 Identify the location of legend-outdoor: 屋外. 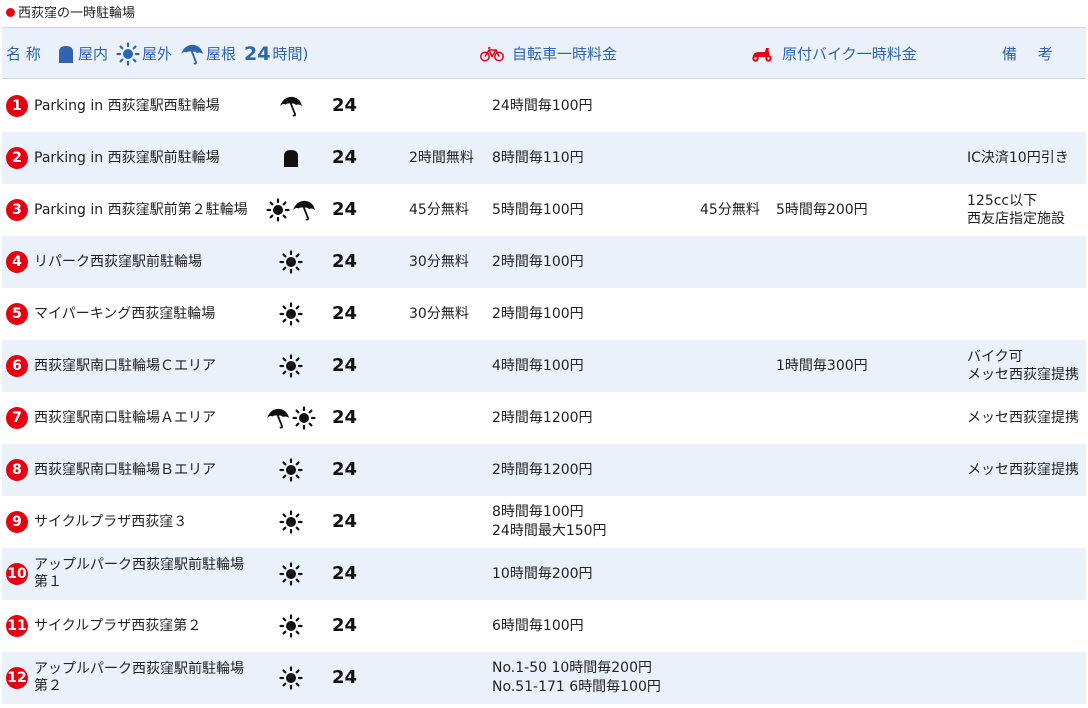
(144, 54).